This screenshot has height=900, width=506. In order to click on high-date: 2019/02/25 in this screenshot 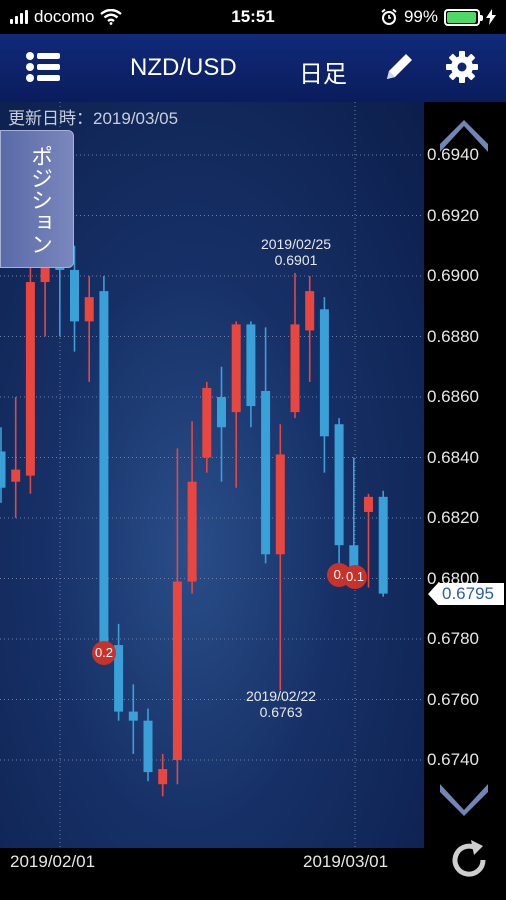, I will do `click(296, 244)`.